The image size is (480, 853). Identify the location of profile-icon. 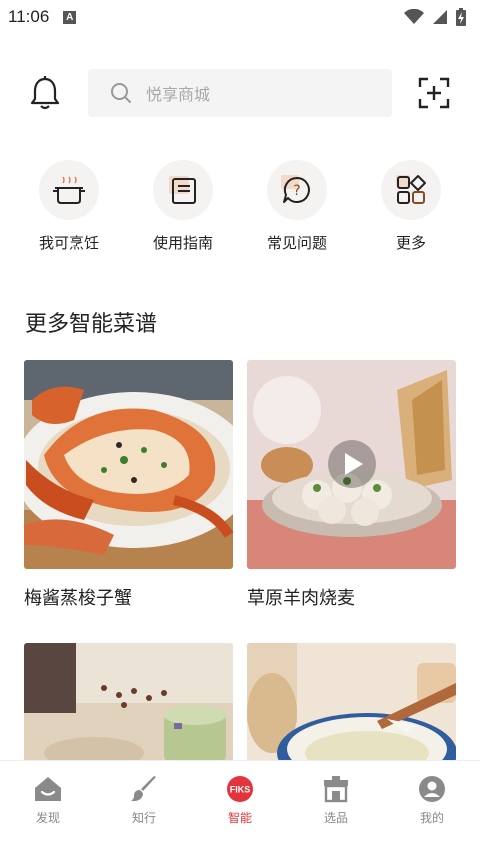
(432, 789).